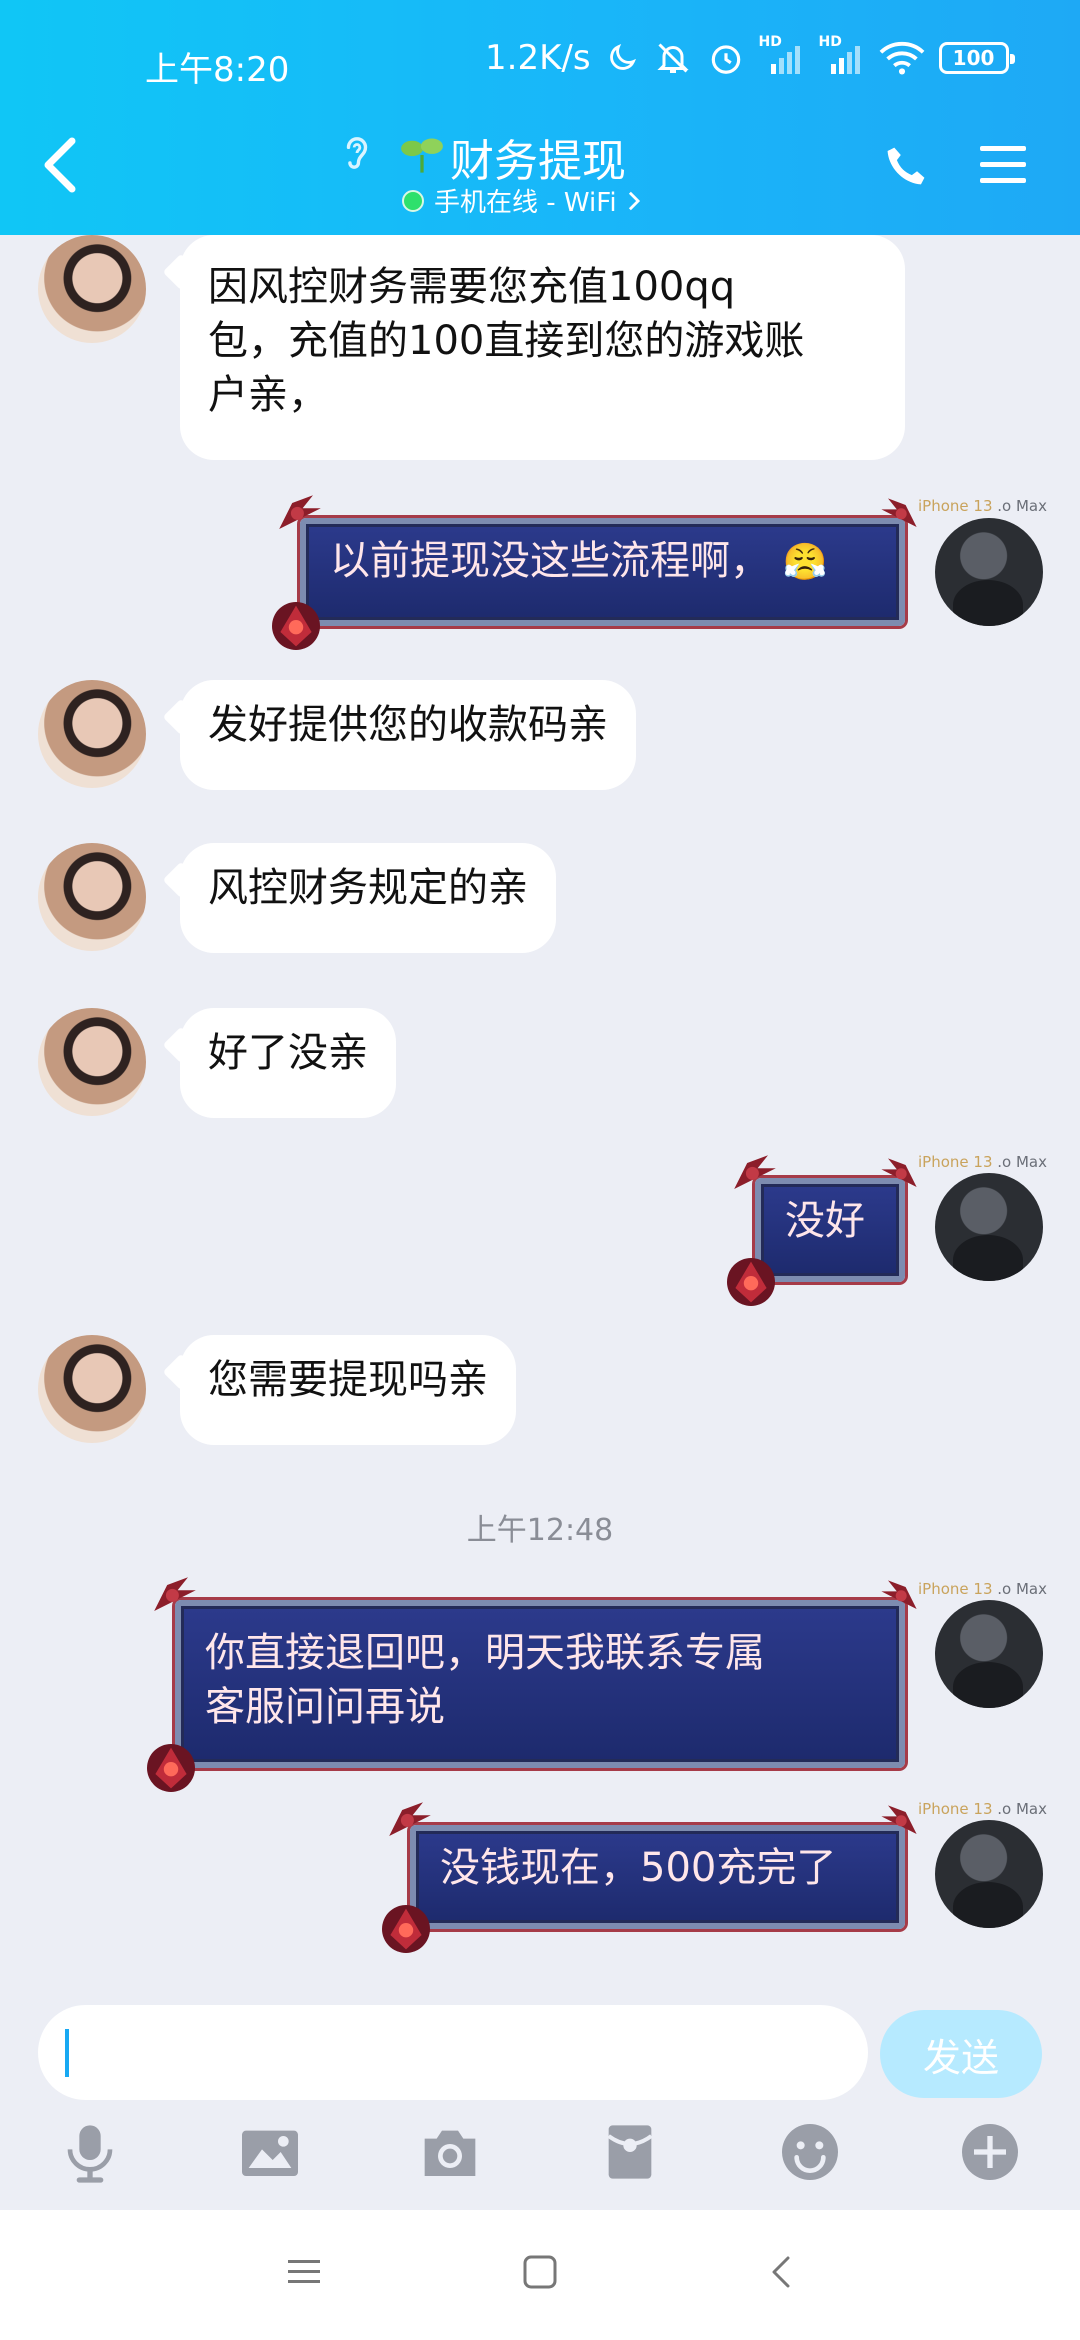 This screenshot has width=1080, height=2340. What do you see at coordinates (750, 56) in the screenshot?
I see `status-icons: 1.2K/s HD HD 100` at bounding box center [750, 56].